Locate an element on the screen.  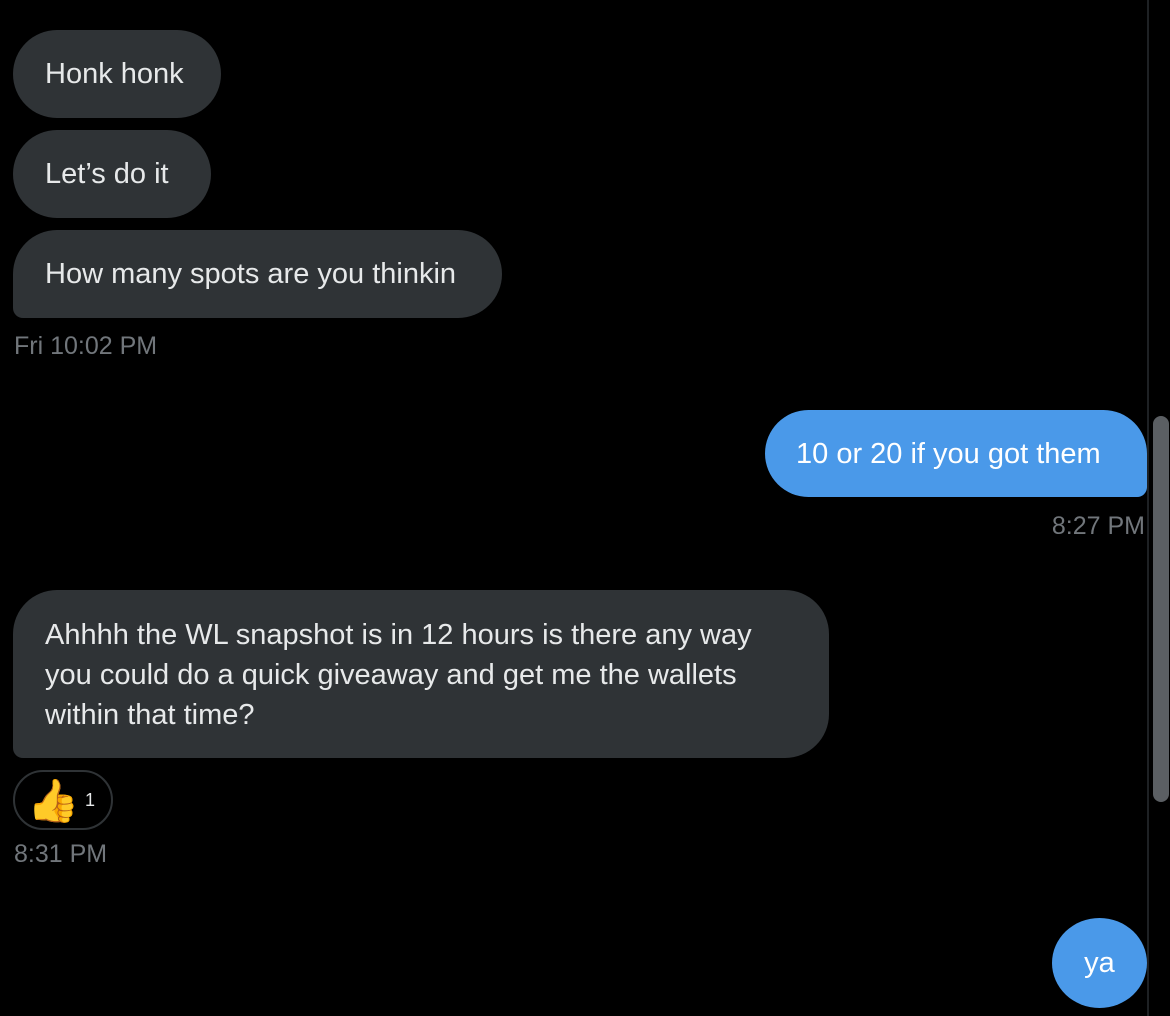
message-timestamp: 8:27 PM is located at coordinates (1098, 526).